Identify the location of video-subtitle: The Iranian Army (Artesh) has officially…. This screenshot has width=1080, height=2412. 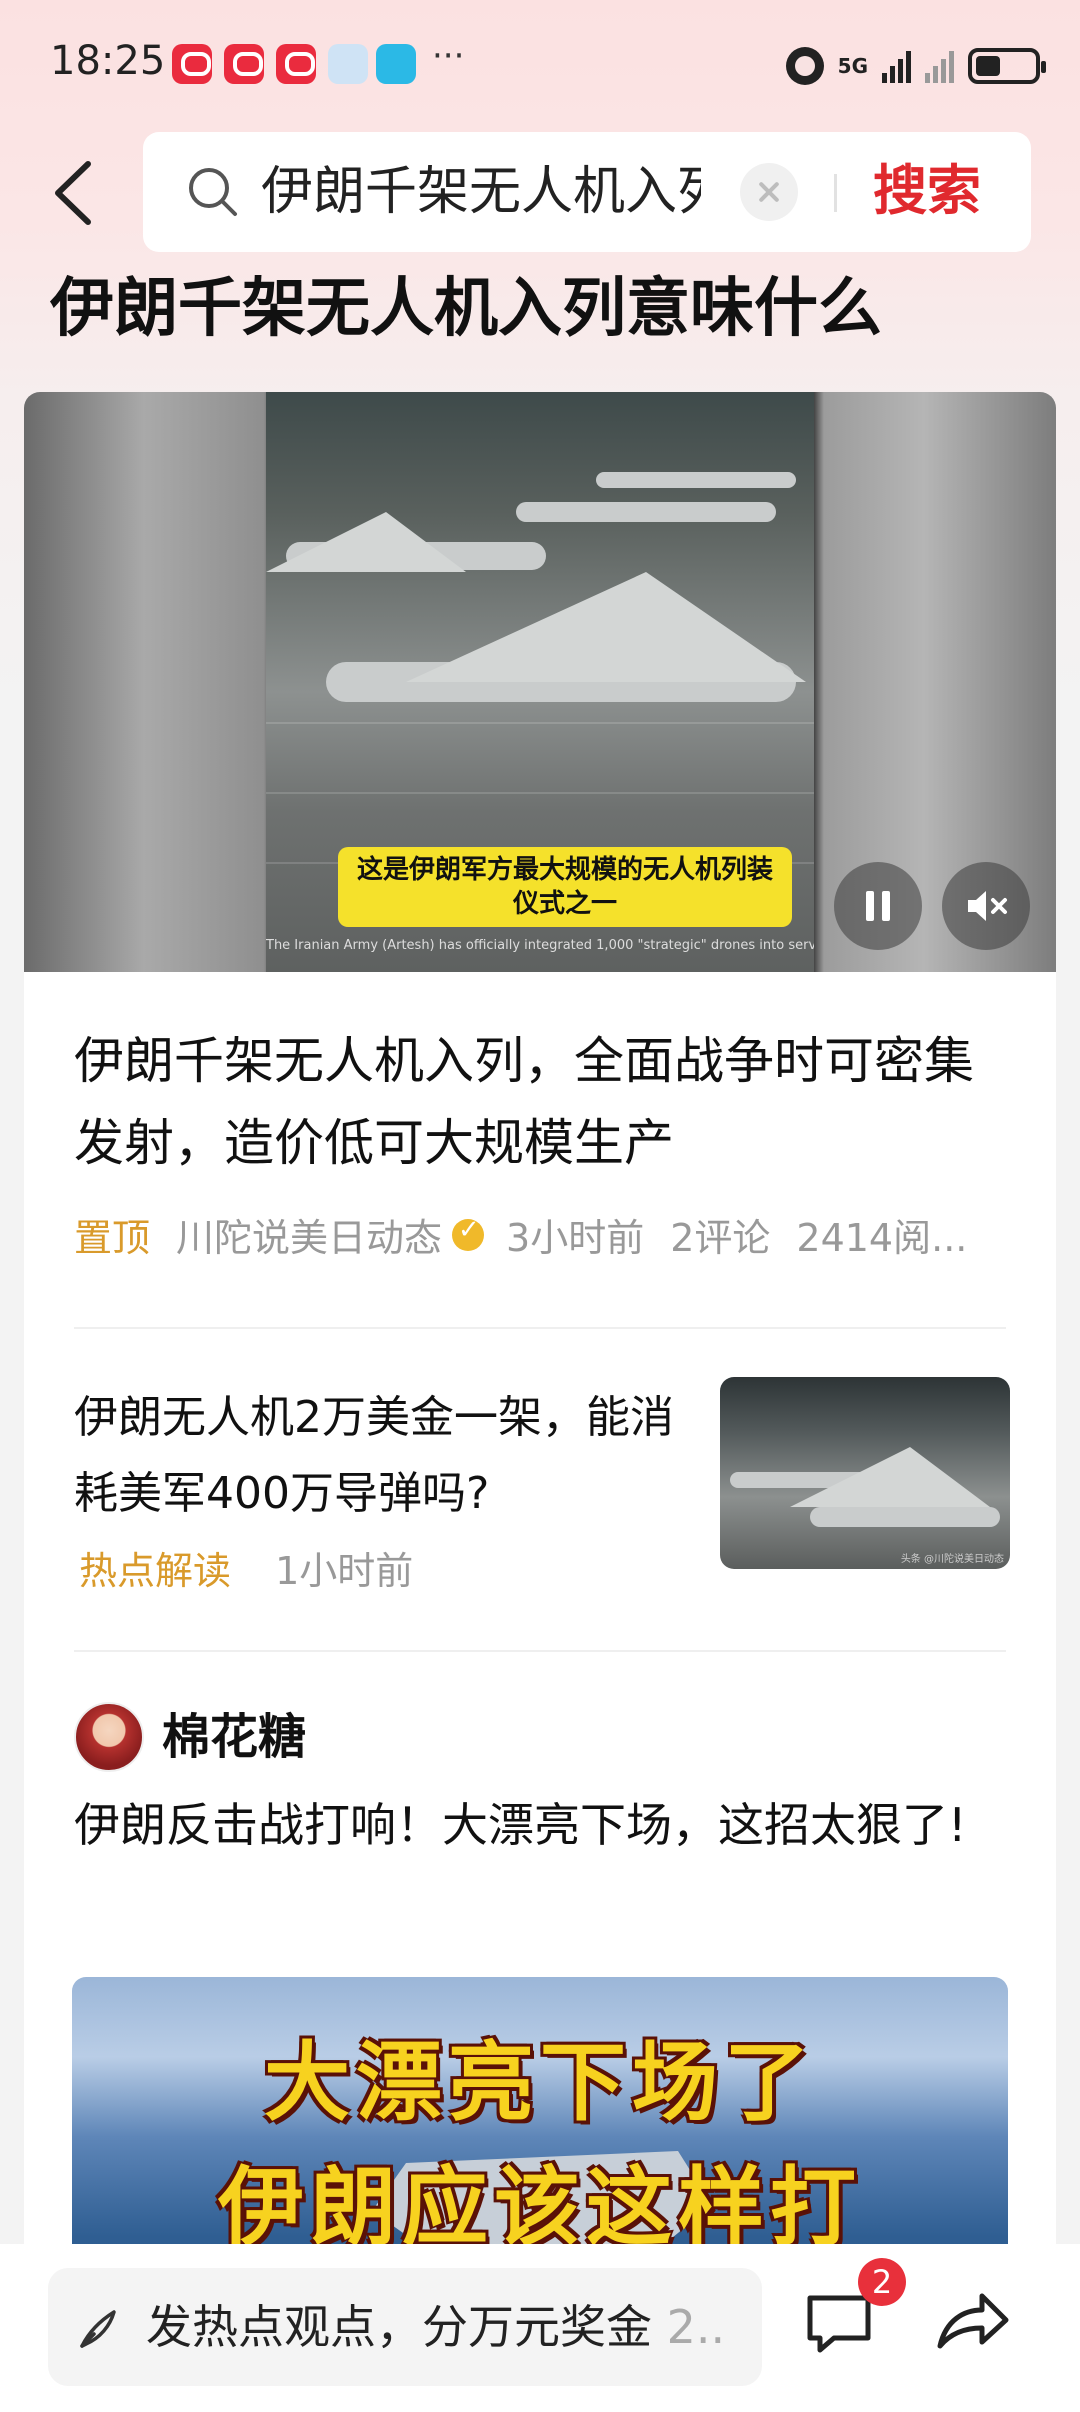
(540, 945).